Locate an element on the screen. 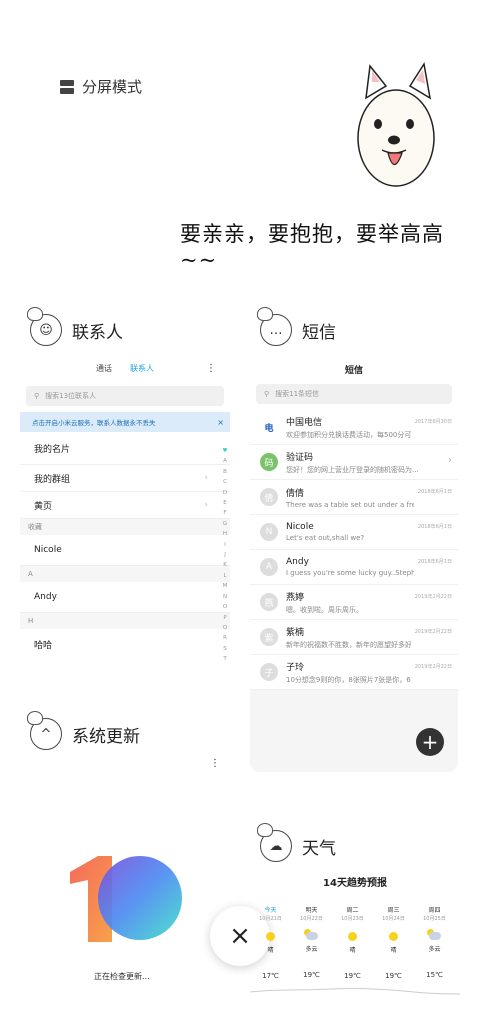 This screenshot has width=480, height=1013. alphabet-letter: T is located at coordinates (225, 659).